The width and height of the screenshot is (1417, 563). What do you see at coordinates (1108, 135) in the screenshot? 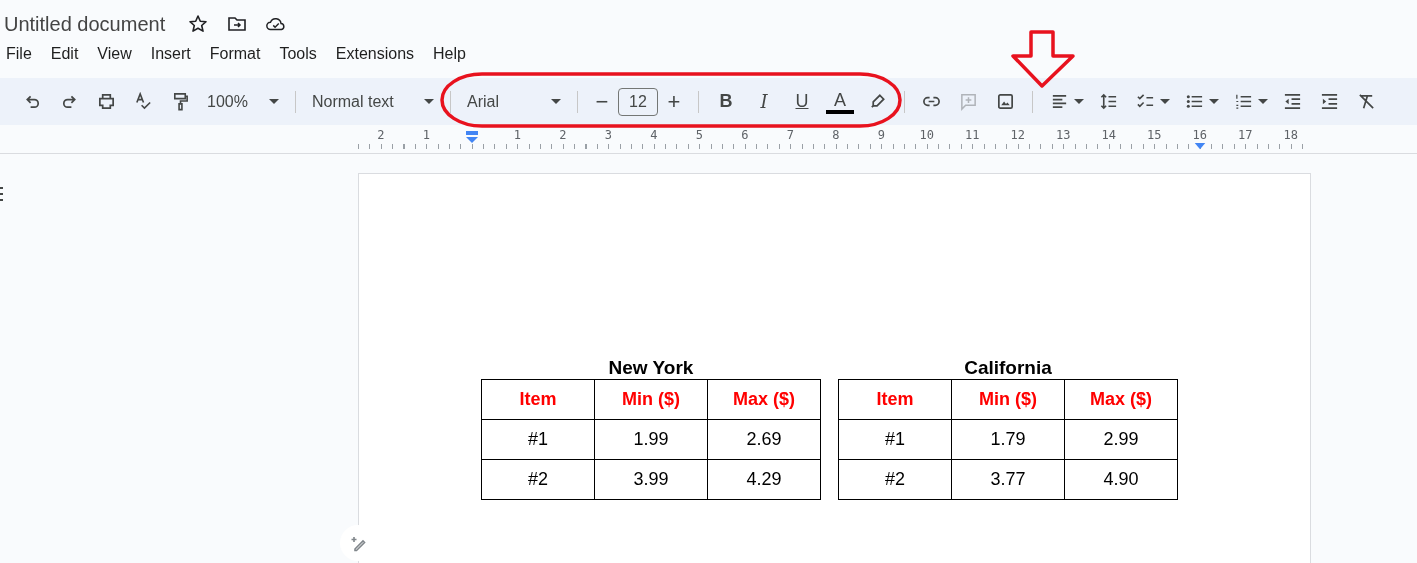
I see `ruler-number: 14` at bounding box center [1108, 135].